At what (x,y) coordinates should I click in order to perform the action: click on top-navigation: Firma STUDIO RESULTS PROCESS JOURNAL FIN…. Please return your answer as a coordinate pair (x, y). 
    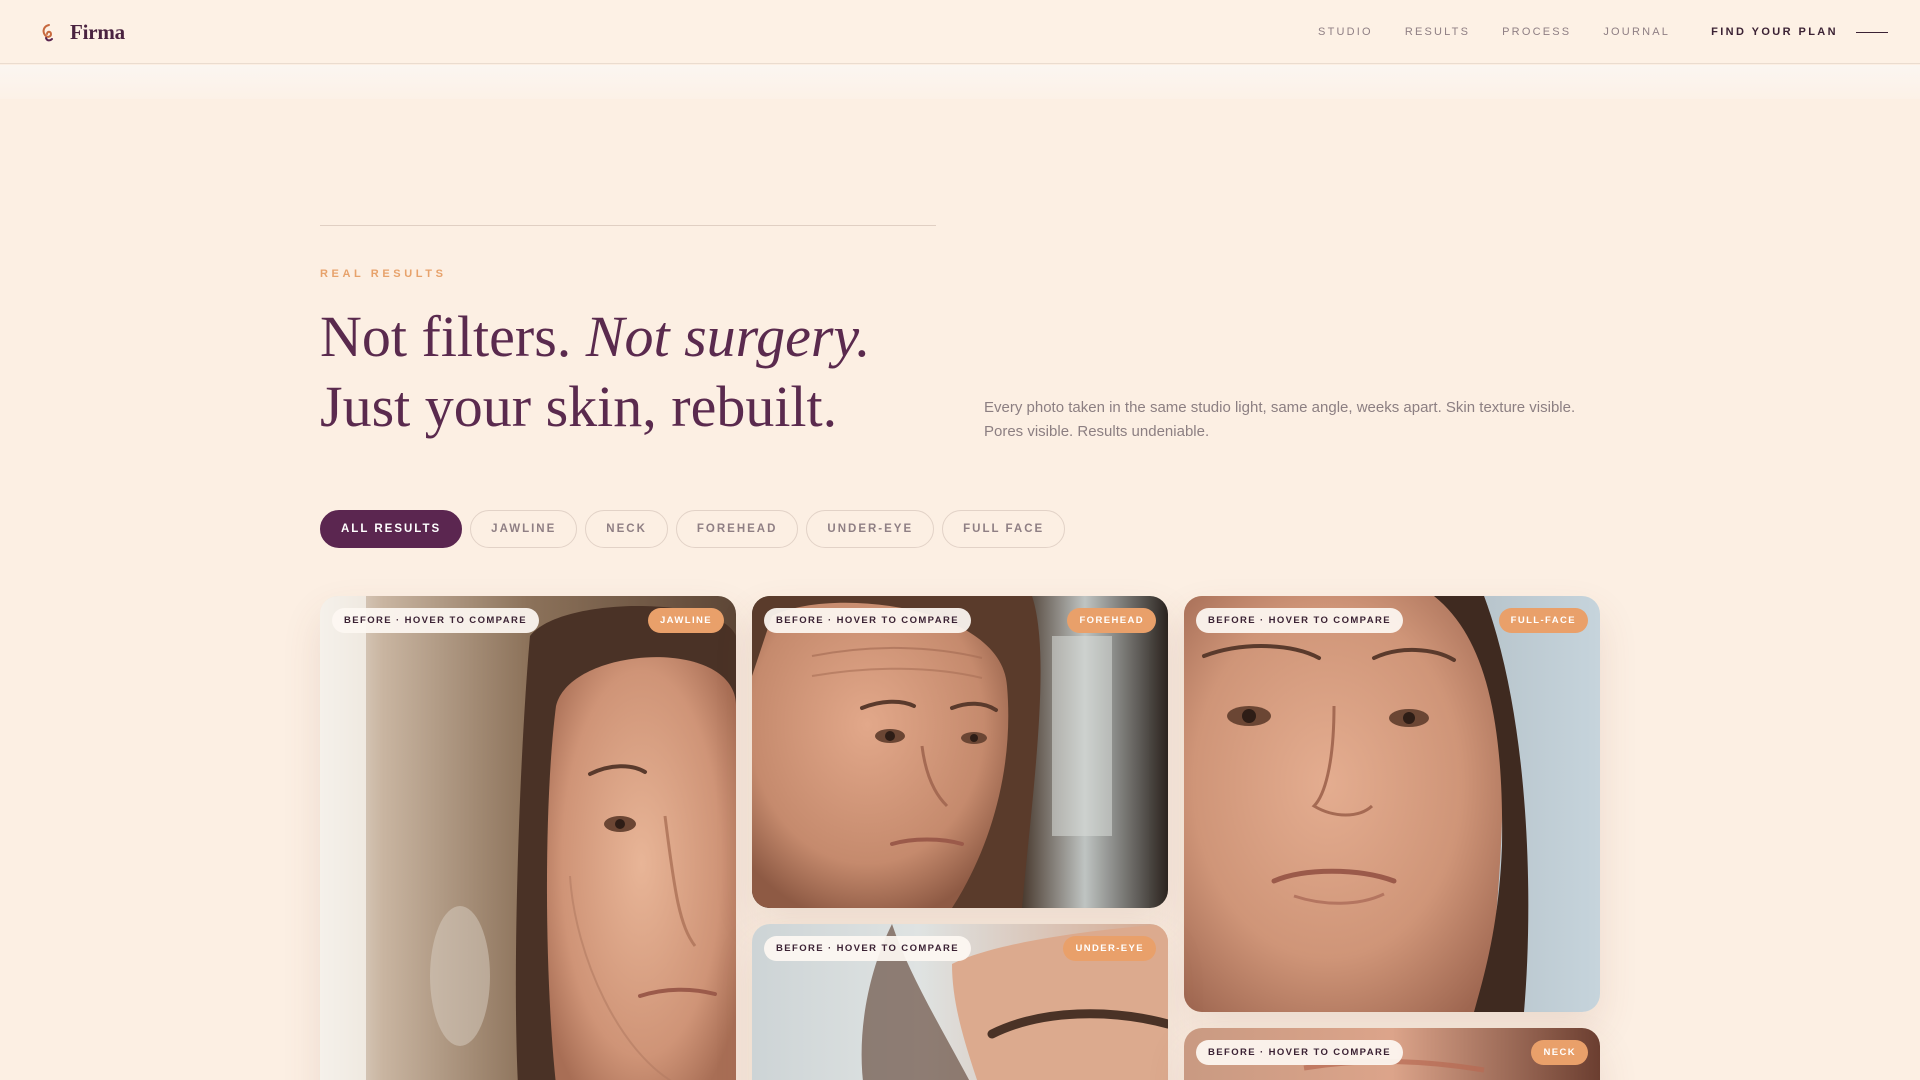
    Looking at the image, I should click on (960, 32).